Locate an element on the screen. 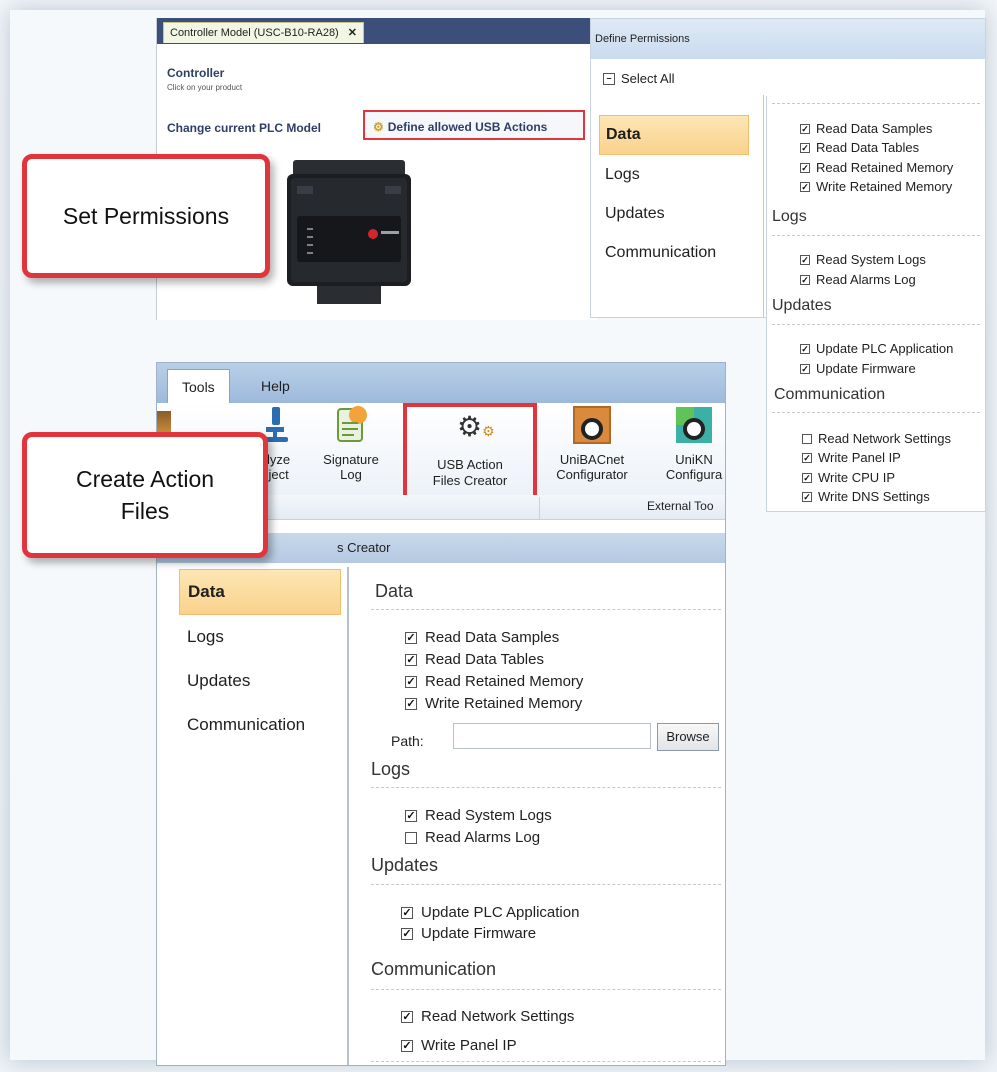 This screenshot has width=997, height=1072. perm-write-dns-settings: ✓ Write DNS Settings is located at coordinates (866, 496).